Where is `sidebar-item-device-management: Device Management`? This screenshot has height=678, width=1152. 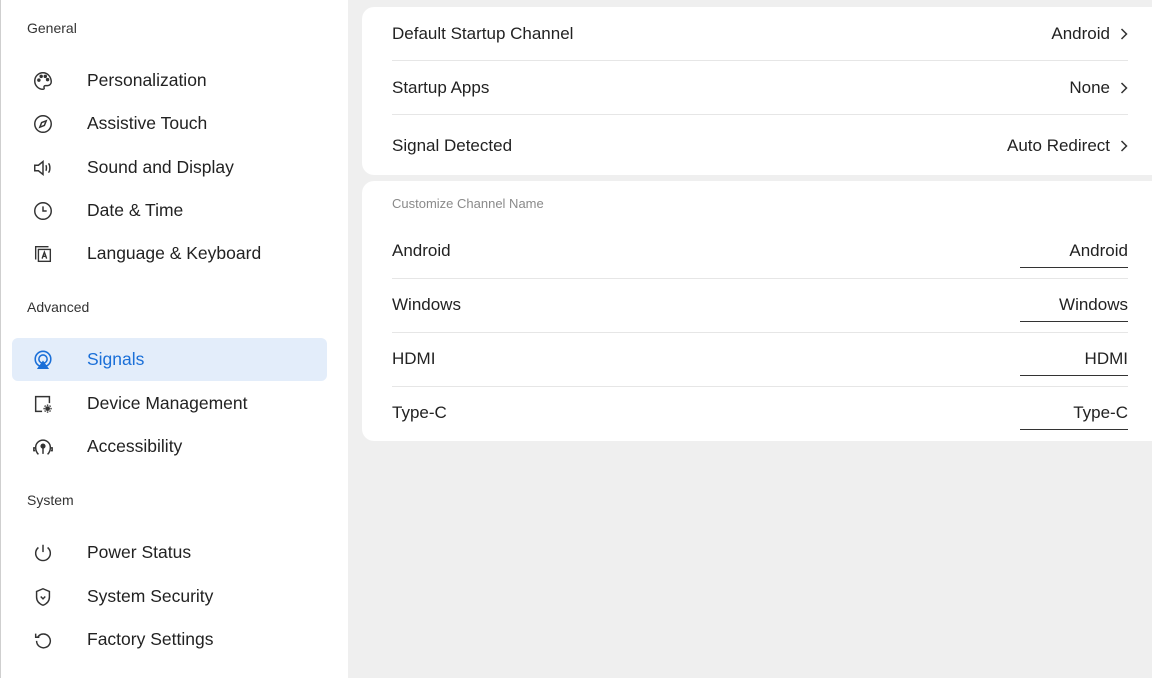
sidebar-item-device-management: Device Management is located at coordinates (169, 403).